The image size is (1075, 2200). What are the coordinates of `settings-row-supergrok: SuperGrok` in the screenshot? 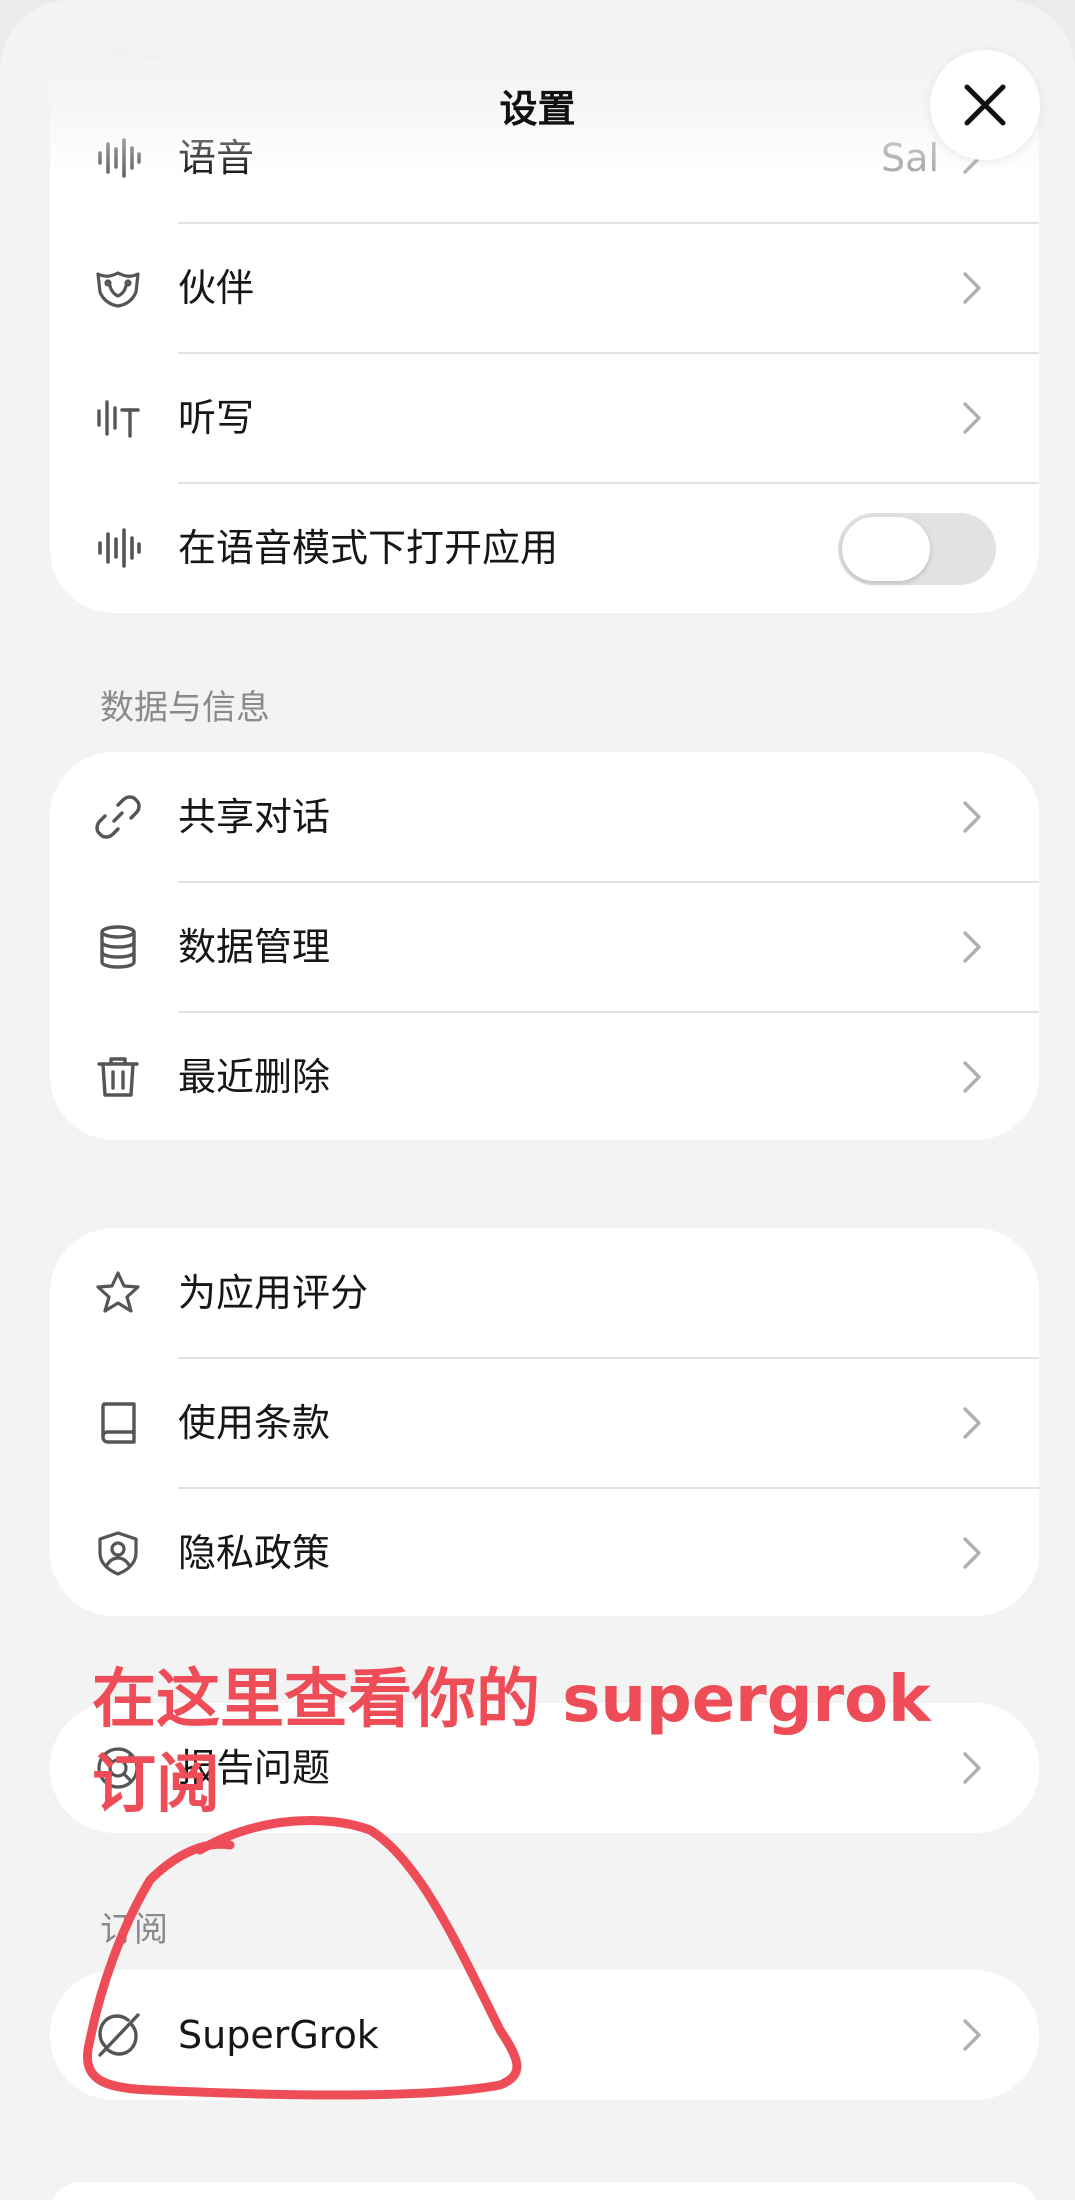 It's located at (544, 2035).